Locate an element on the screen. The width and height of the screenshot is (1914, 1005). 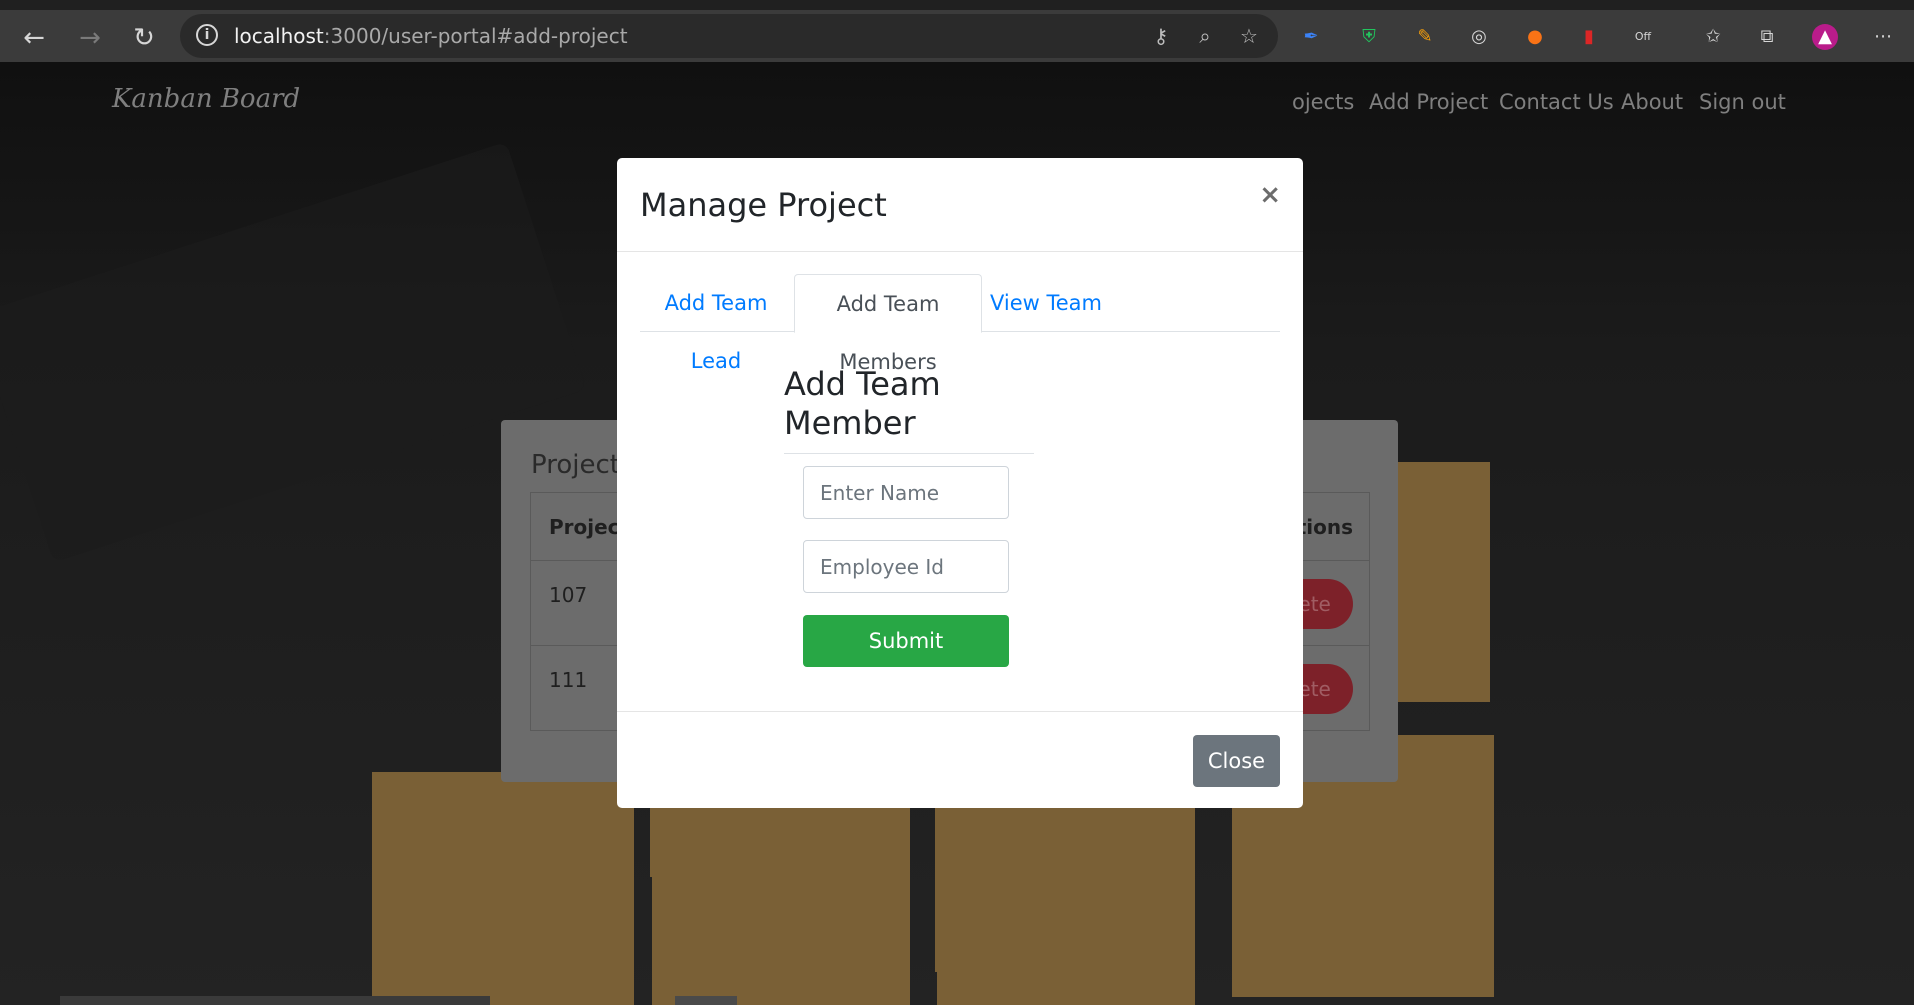
back-icon: ← is located at coordinates (34, 38).